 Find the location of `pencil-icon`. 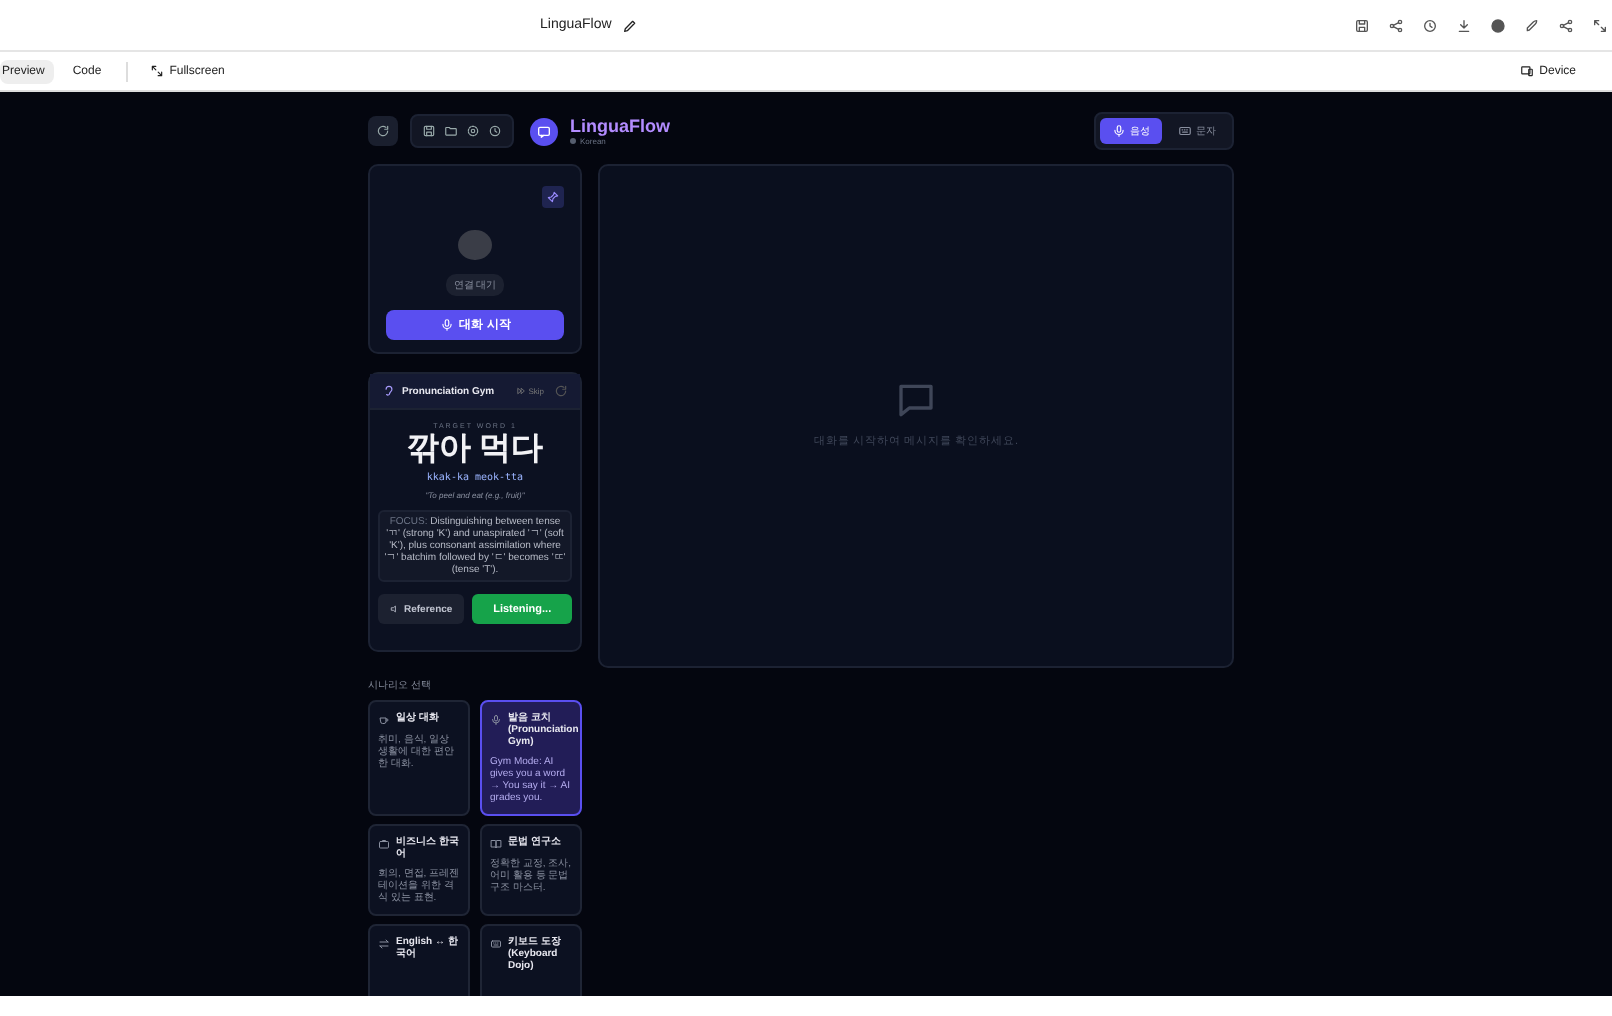

pencil-icon is located at coordinates (629, 25).